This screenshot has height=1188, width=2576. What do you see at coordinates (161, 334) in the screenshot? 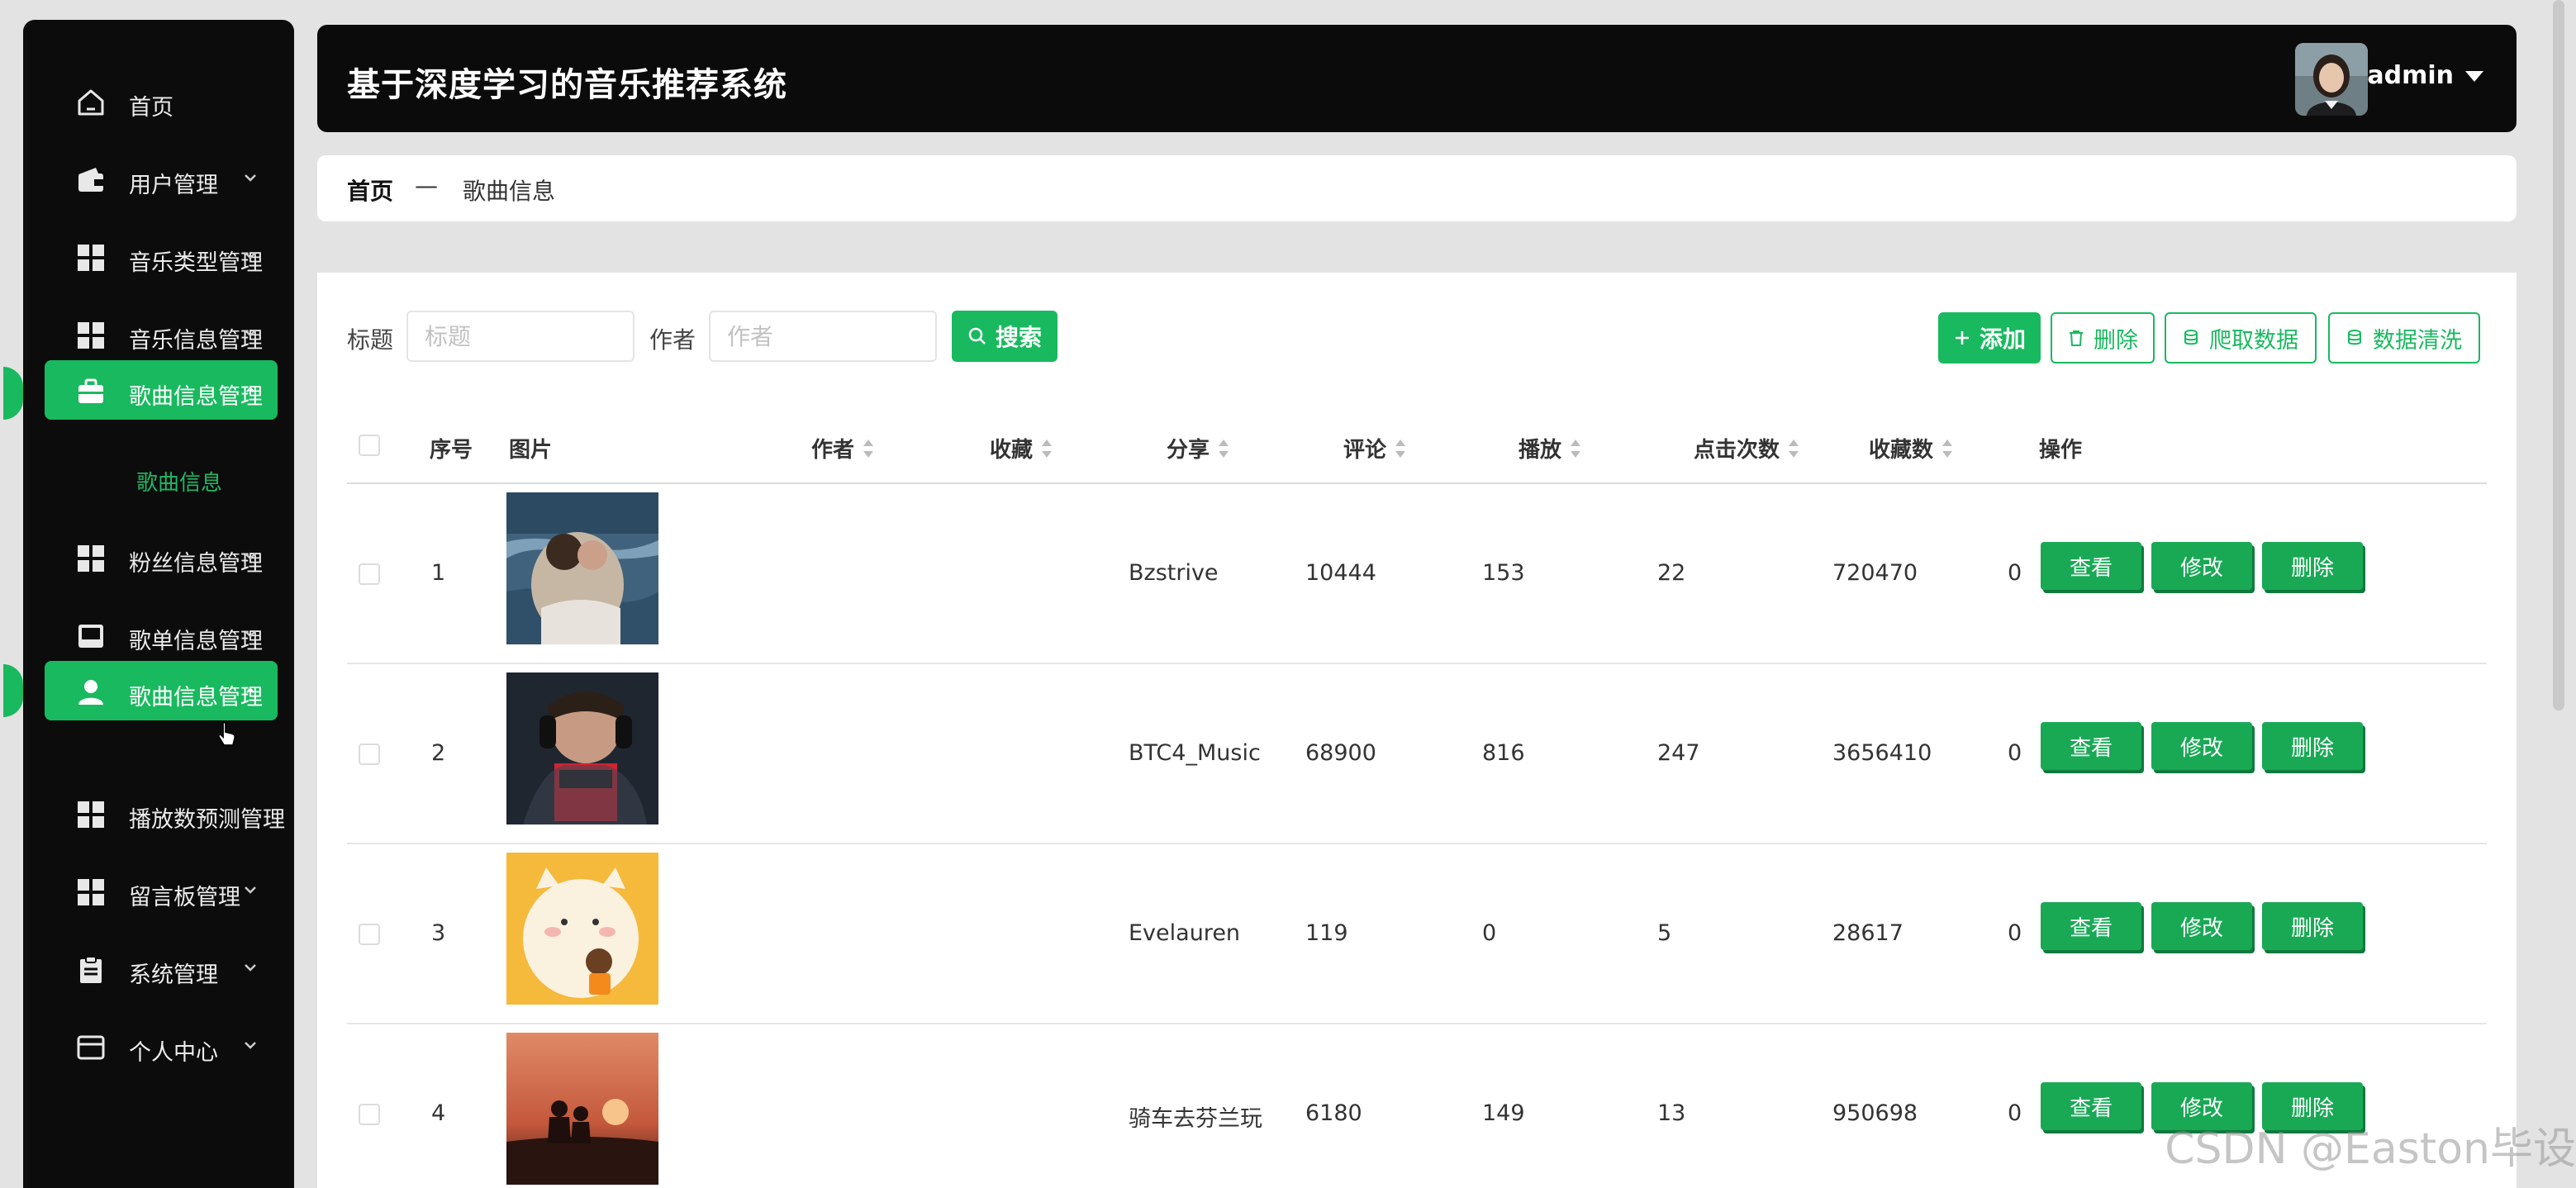
I see `sidebar-item-music-info: 音乐信息管理` at bounding box center [161, 334].